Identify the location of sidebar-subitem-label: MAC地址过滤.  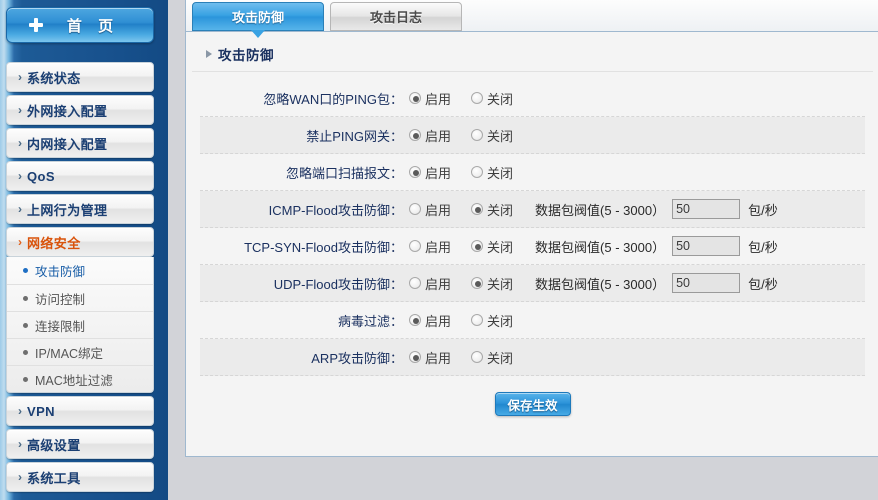
(74, 380).